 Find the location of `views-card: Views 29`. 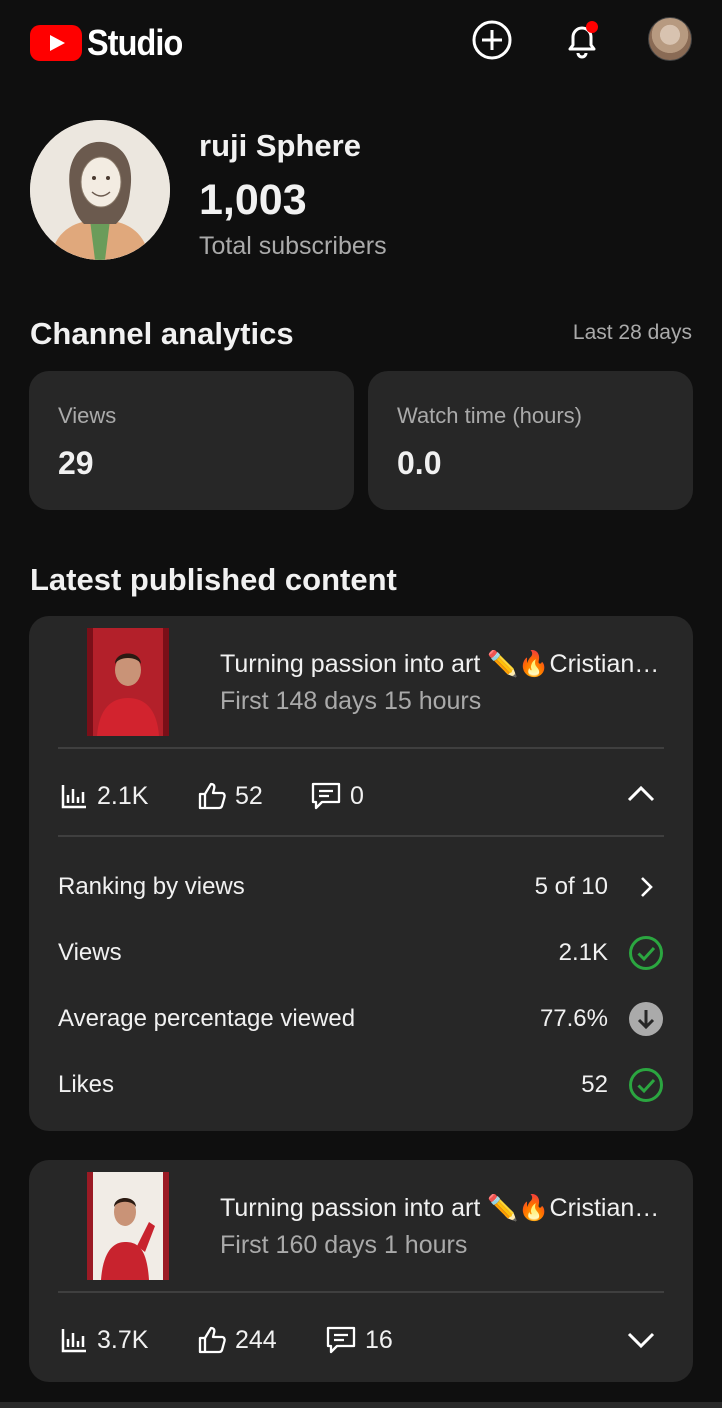

views-card: Views 29 is located at coordinates (191, 440).